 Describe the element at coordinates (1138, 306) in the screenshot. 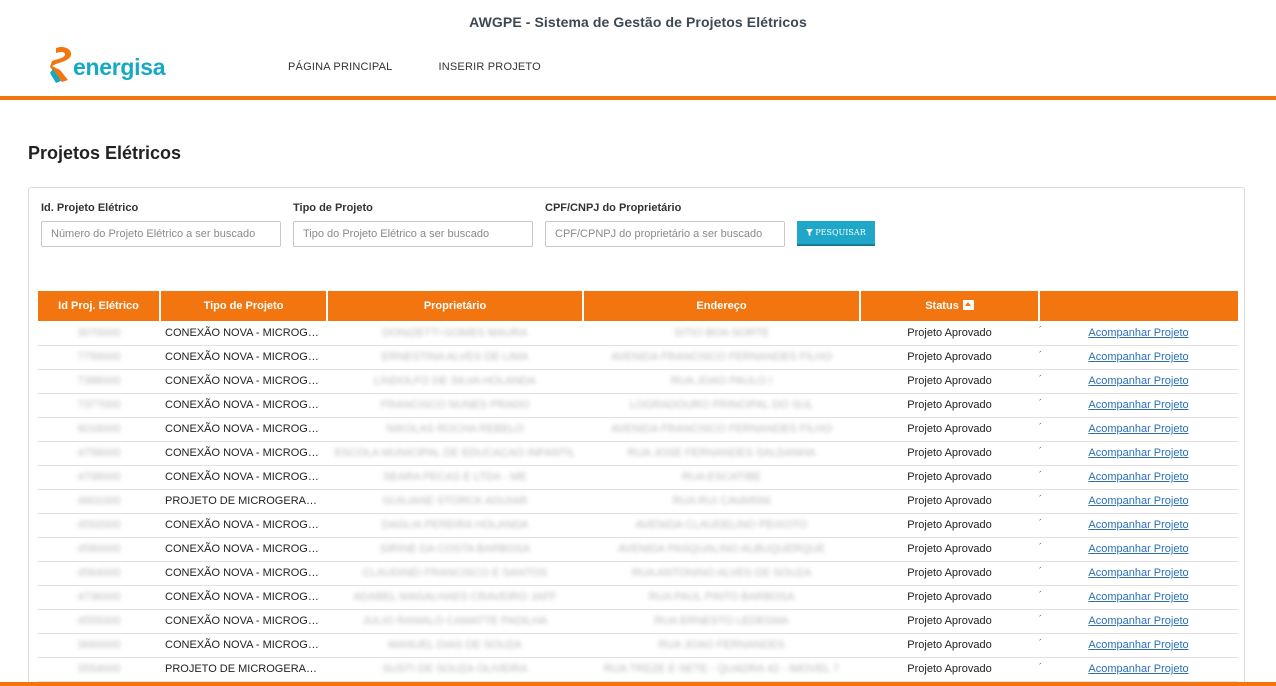

I see `col-header-actions` at that location.